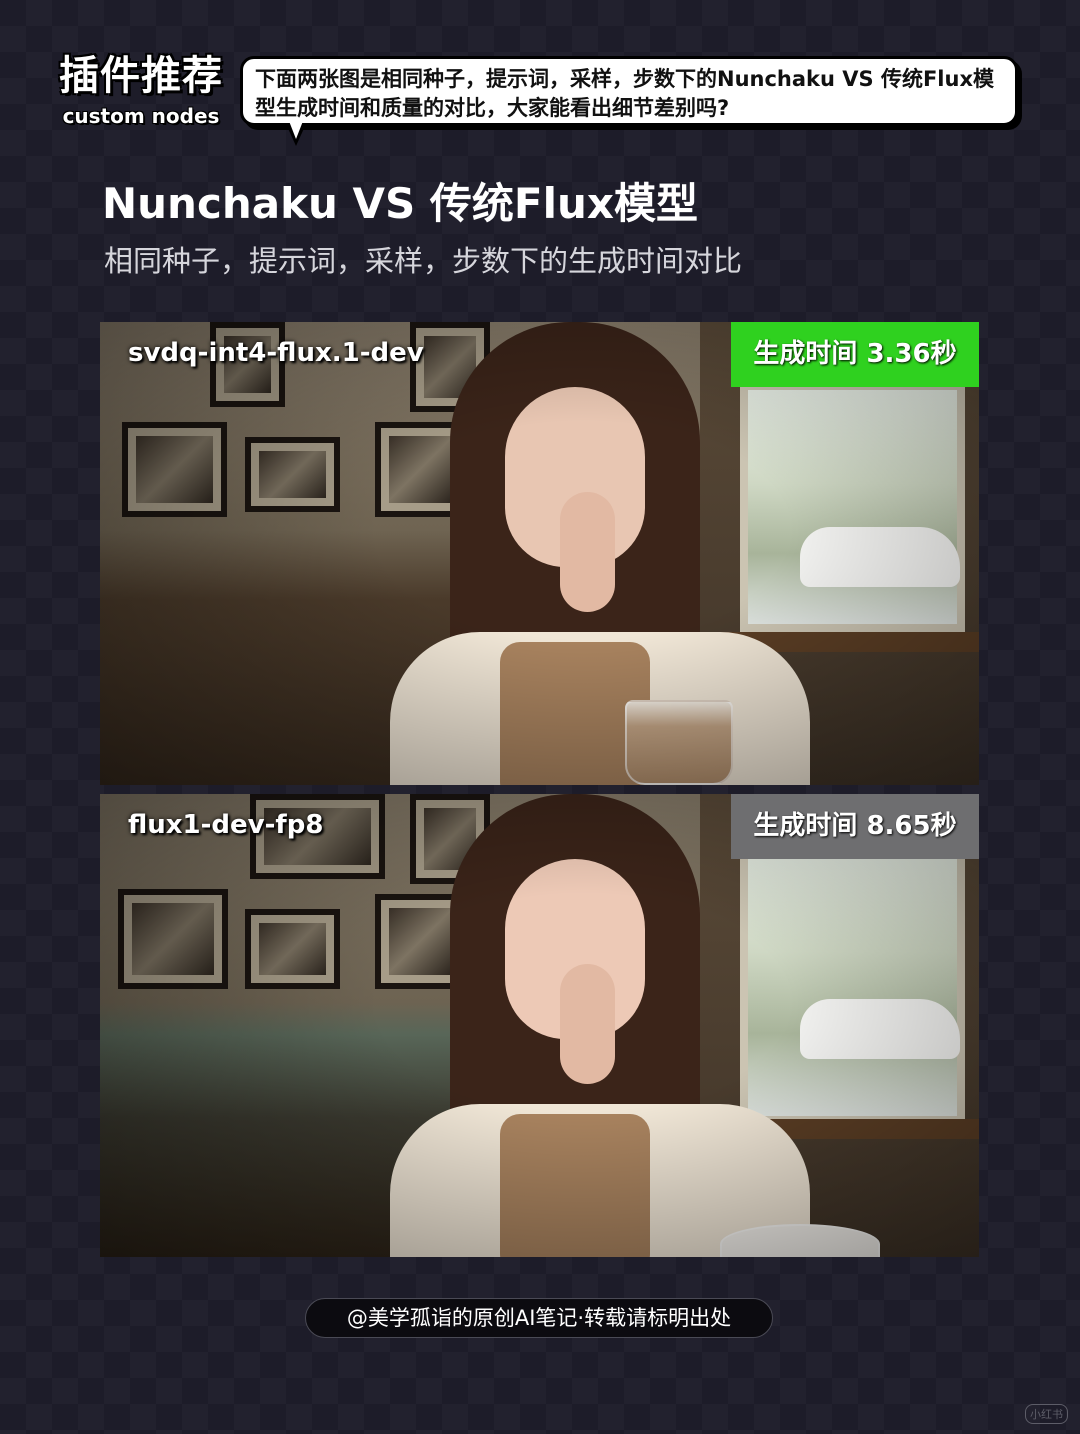 Image resolution: width=1080 pixels, height=1434 pixels. I want to click on custom-nodes-badge: 插件推荐 custom nodes, so click(141, 93).